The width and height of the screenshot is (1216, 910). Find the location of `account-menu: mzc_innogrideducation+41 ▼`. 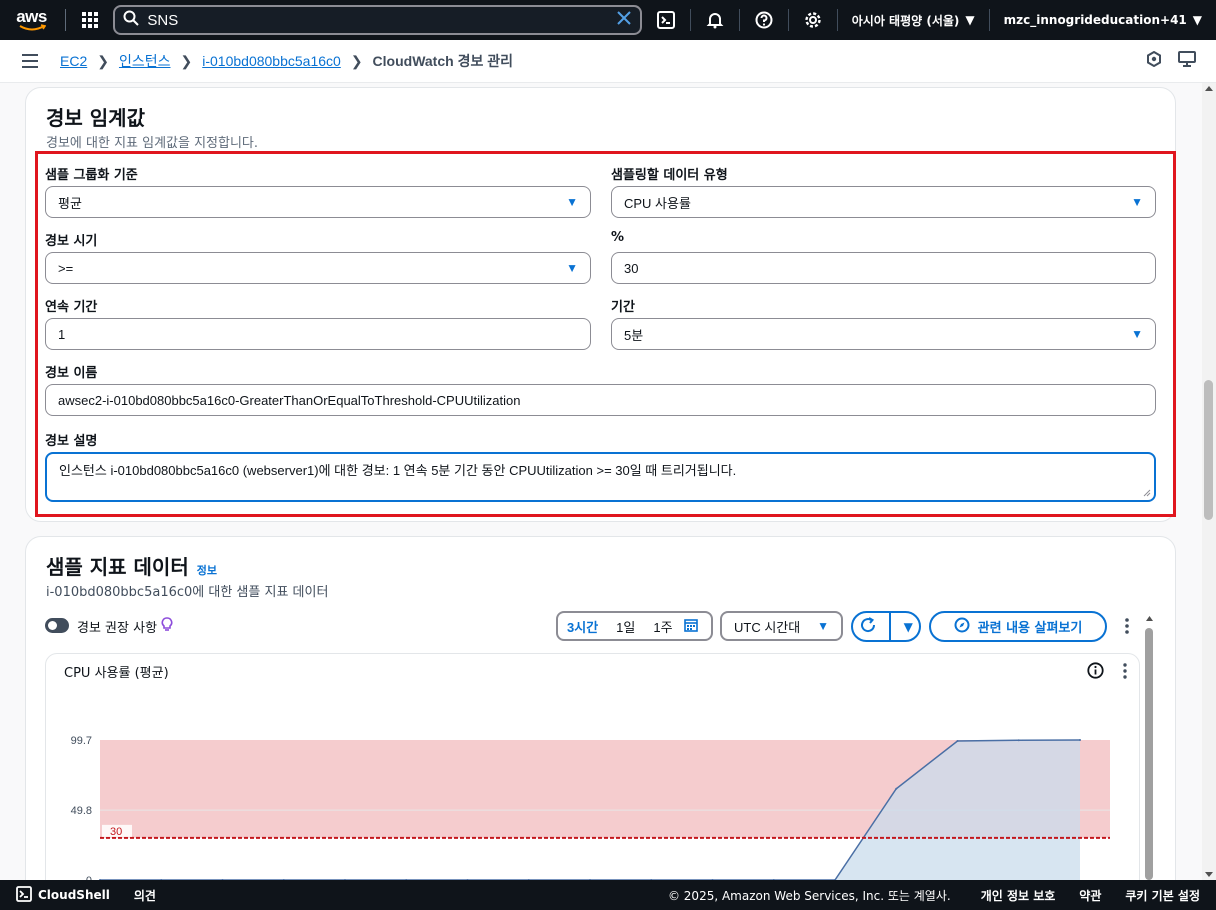

account-menu: mzc_innogrideducation+41 ▼ is located at coordinates (1103, 20).